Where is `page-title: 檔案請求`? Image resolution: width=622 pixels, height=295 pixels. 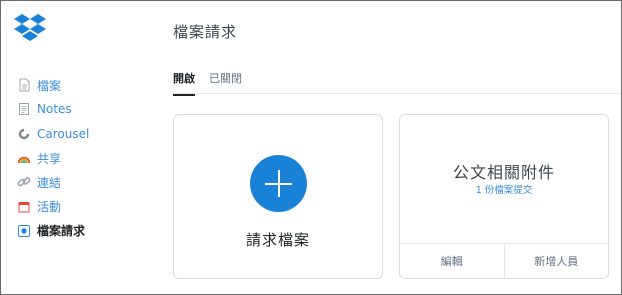 page-title: 檔案請求 is located at coordinates (205, 32).